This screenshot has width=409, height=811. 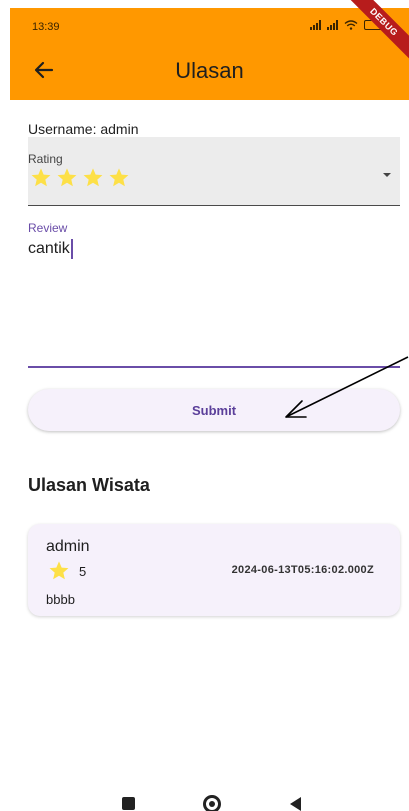 I want to click on page-title: Ulasan, so click(x=209, y=70).